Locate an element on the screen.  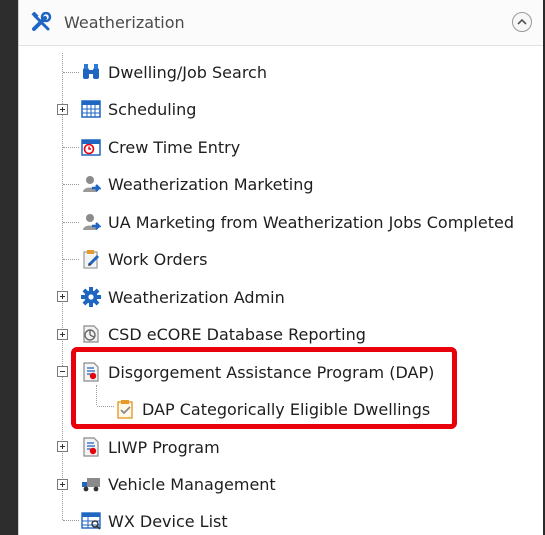
device-list-icon is located at coordinates (91, 521).